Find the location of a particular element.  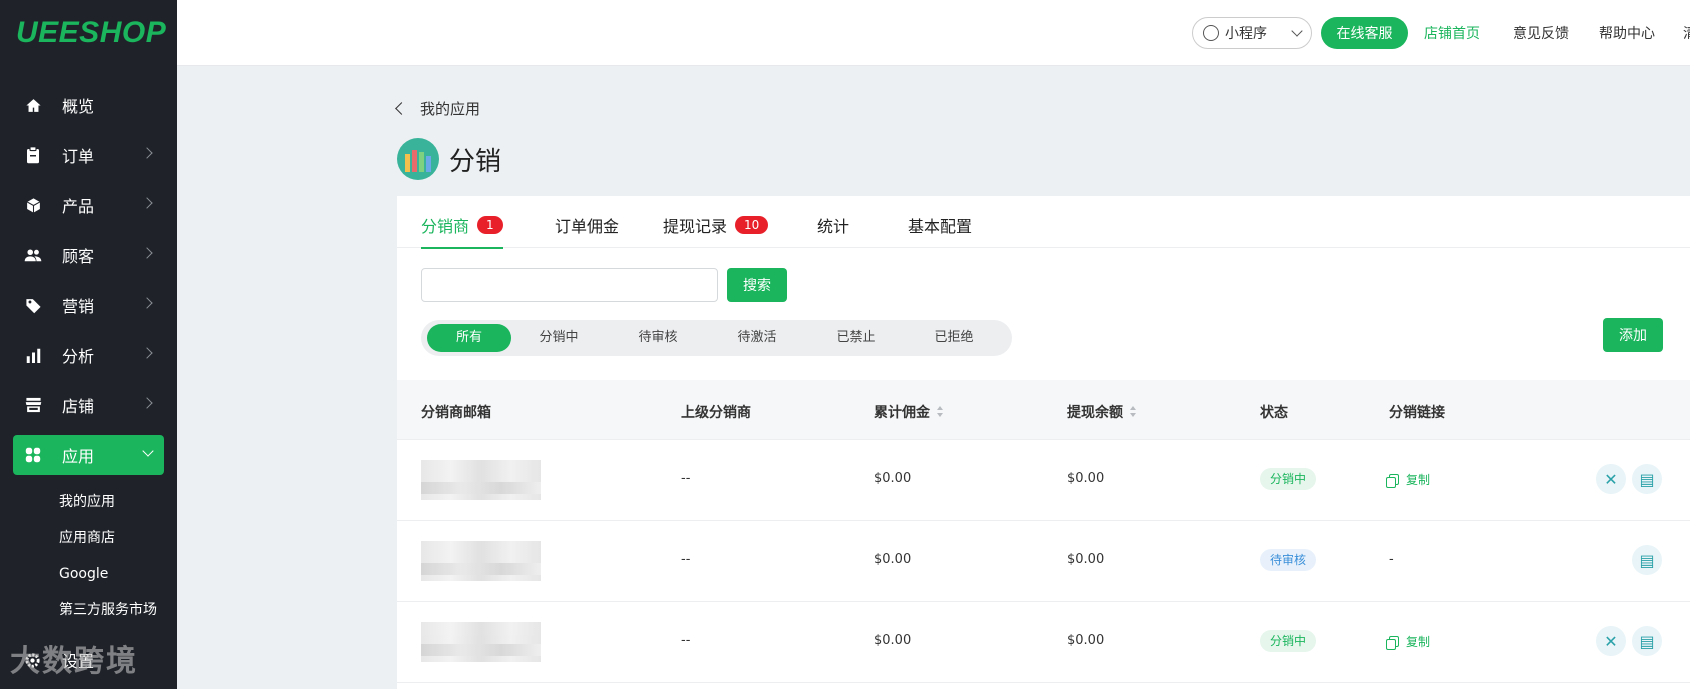

sidebar-item-label: 营销 is located at coordinates (78, 306).